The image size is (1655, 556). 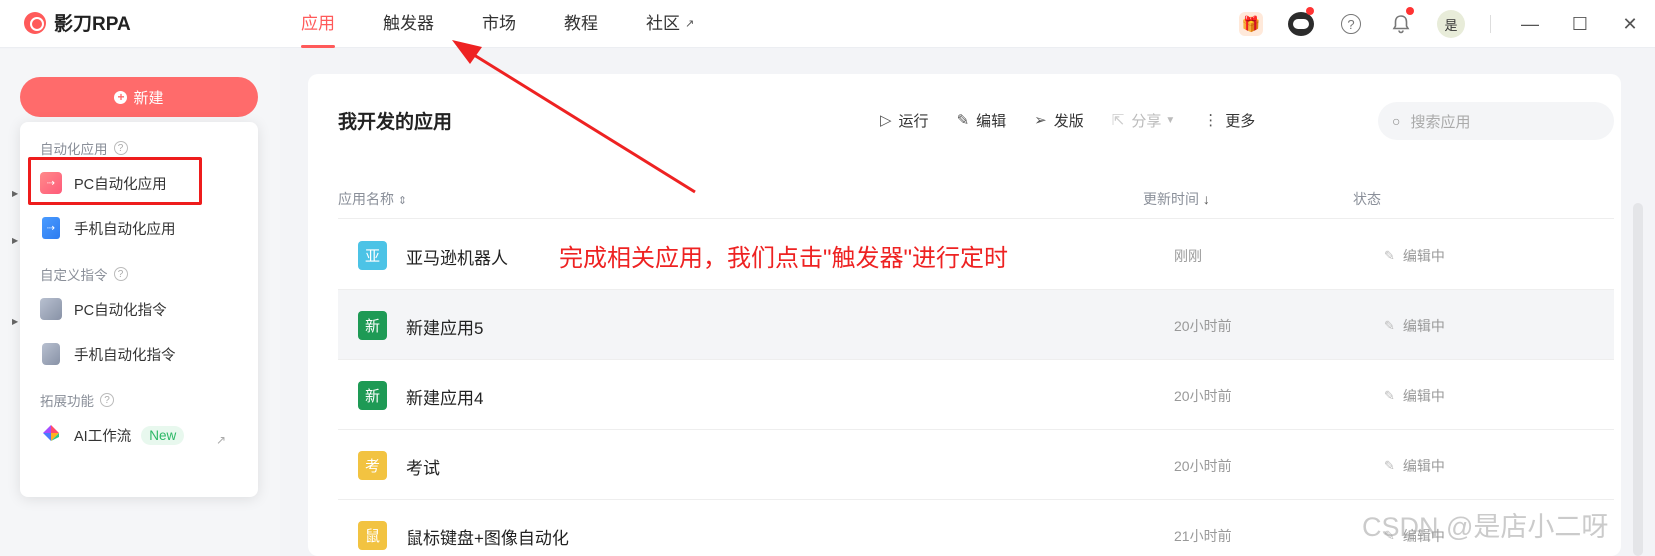 I want to click on watermark: CSDN @是店小二呀, so click(x=1485, y=527).